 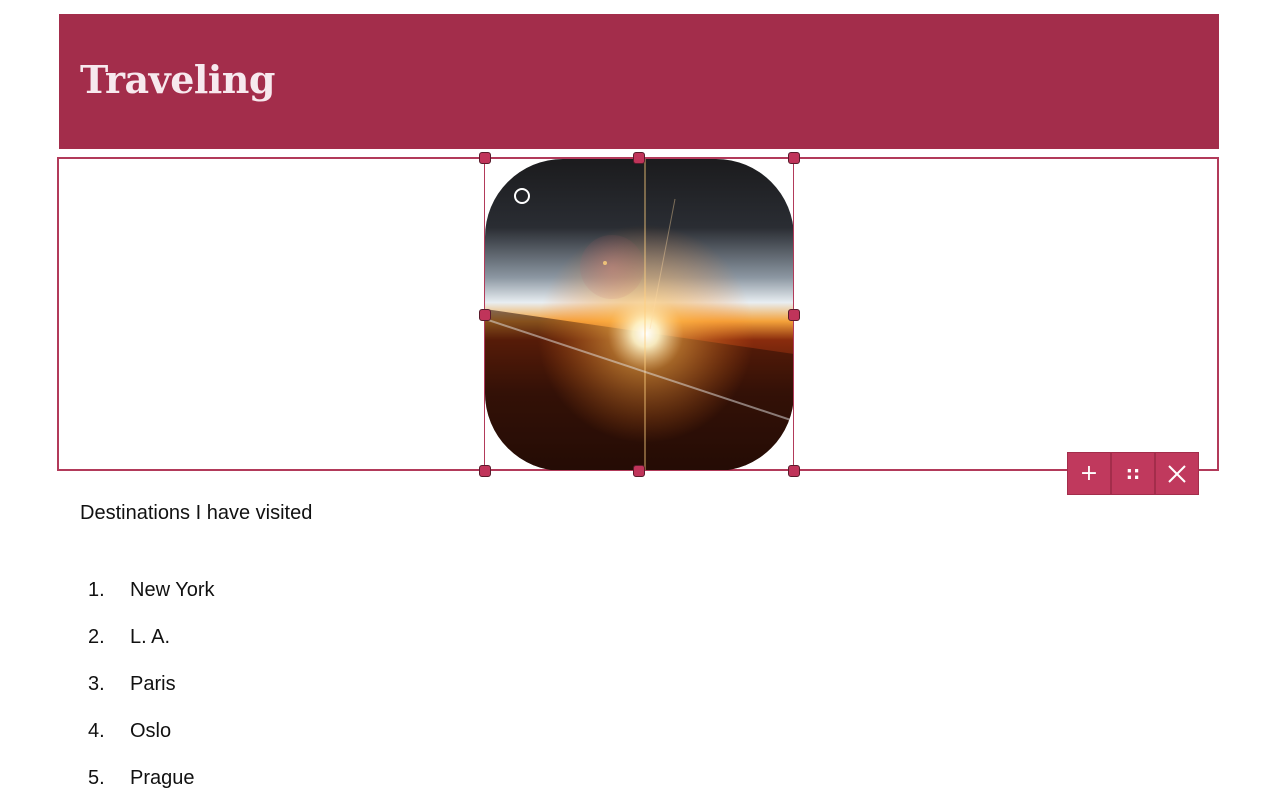 I want to click on resize-handle-top, so click(x=639, y=158).